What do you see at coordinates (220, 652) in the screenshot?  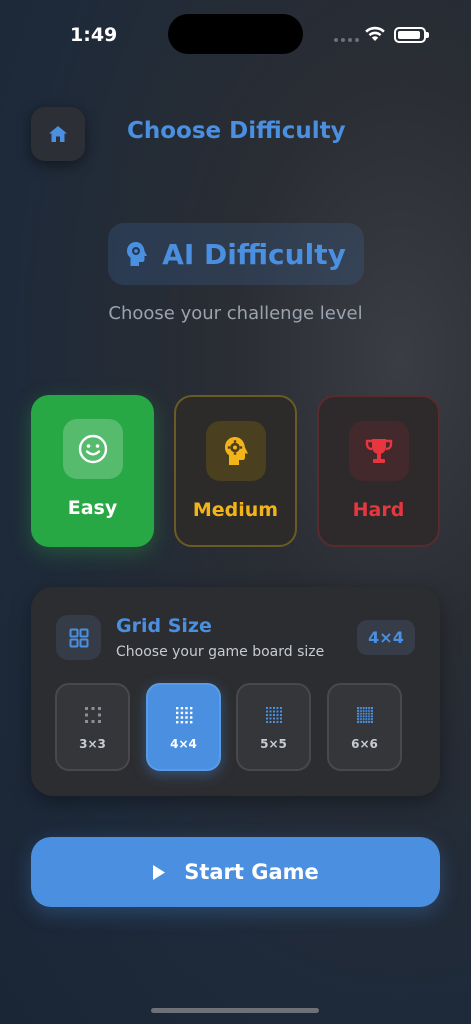 I see `grid-size-subtitle: Choose your game board size` at bounding box center [220, 652].